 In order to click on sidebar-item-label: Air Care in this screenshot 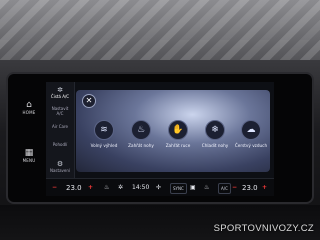, I will do `click(60, 126)`.